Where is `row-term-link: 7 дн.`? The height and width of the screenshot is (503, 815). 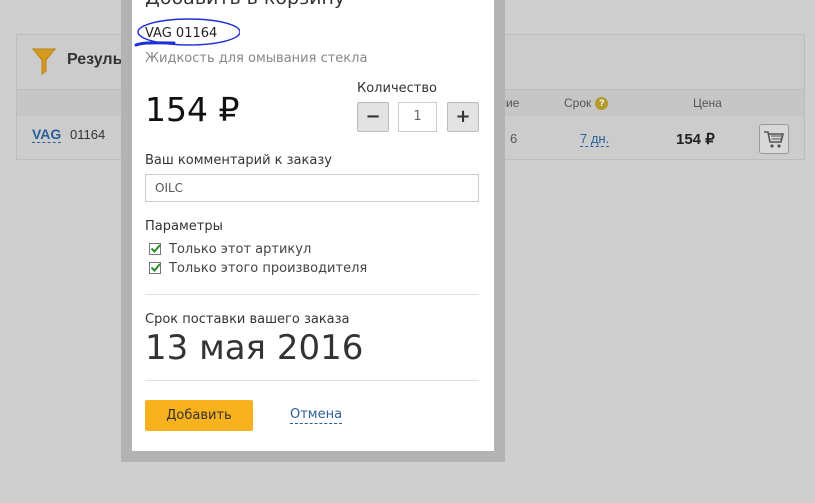 row-term-link: 7 дн. is located at coordinates (595, 139).